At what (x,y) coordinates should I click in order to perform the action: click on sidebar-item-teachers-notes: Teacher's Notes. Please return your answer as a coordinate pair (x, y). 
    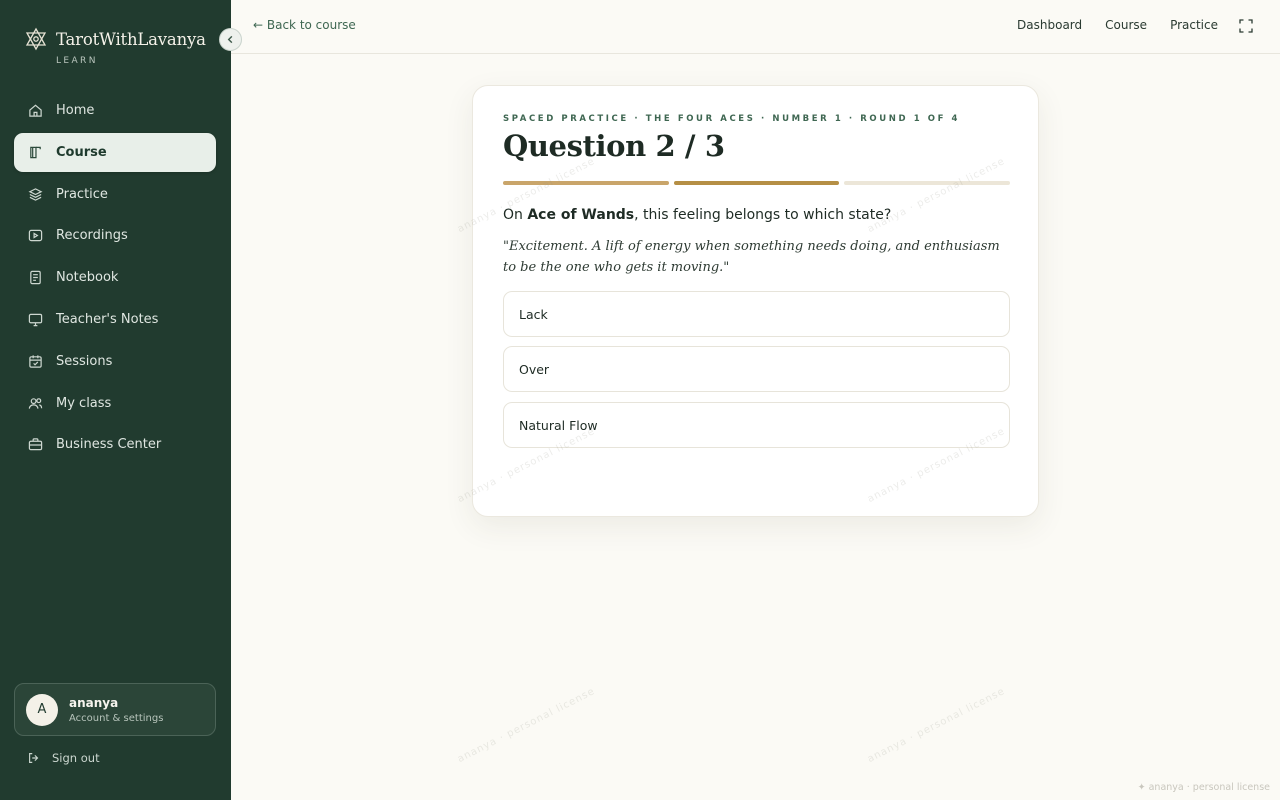
    Looking at the image, I should click on (115, 319).